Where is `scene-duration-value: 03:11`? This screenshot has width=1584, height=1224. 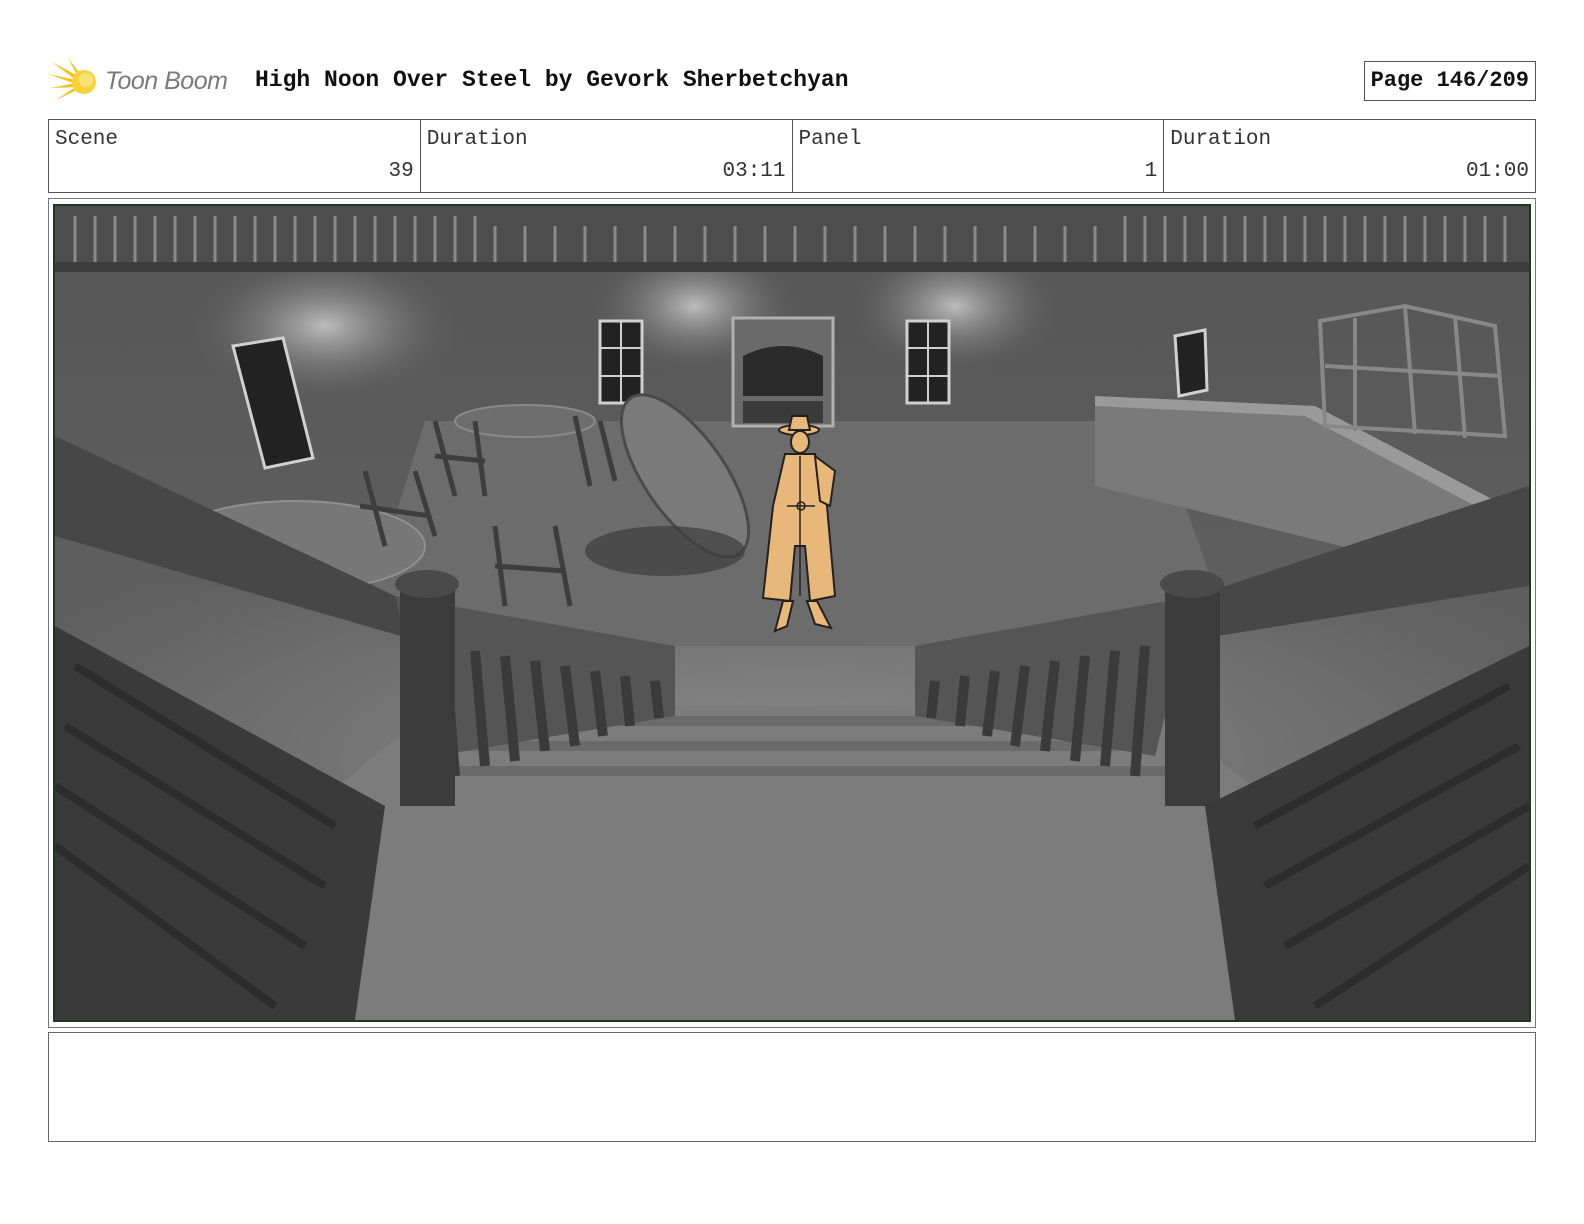 scene-duration-value: 03:11 is located at coordinates (754, 171).